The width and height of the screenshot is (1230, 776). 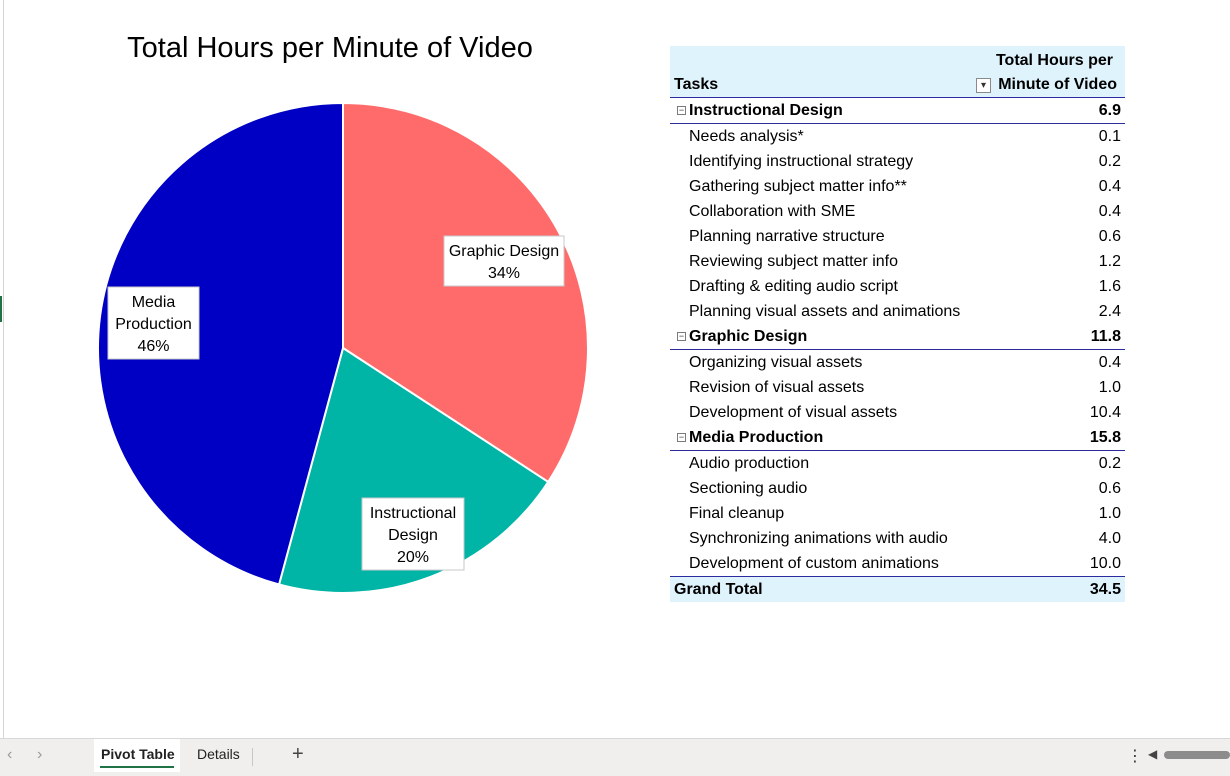 What do you see at coordinates (897, 72) in the screenshot?
I see `pivot-header: Total Hours per Tasks ▾ Minute of Video` at bounding box center [897, 72].